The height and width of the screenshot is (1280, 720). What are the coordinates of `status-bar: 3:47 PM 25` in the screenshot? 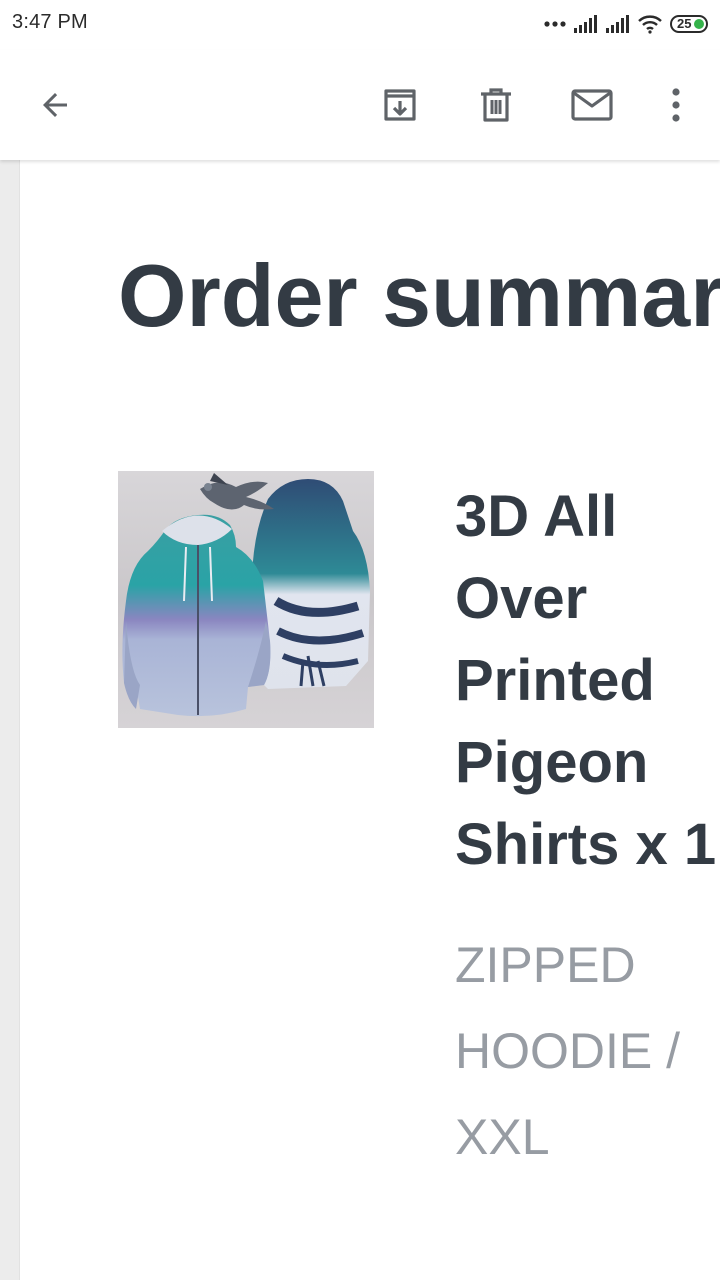 It's located at (360, 25).